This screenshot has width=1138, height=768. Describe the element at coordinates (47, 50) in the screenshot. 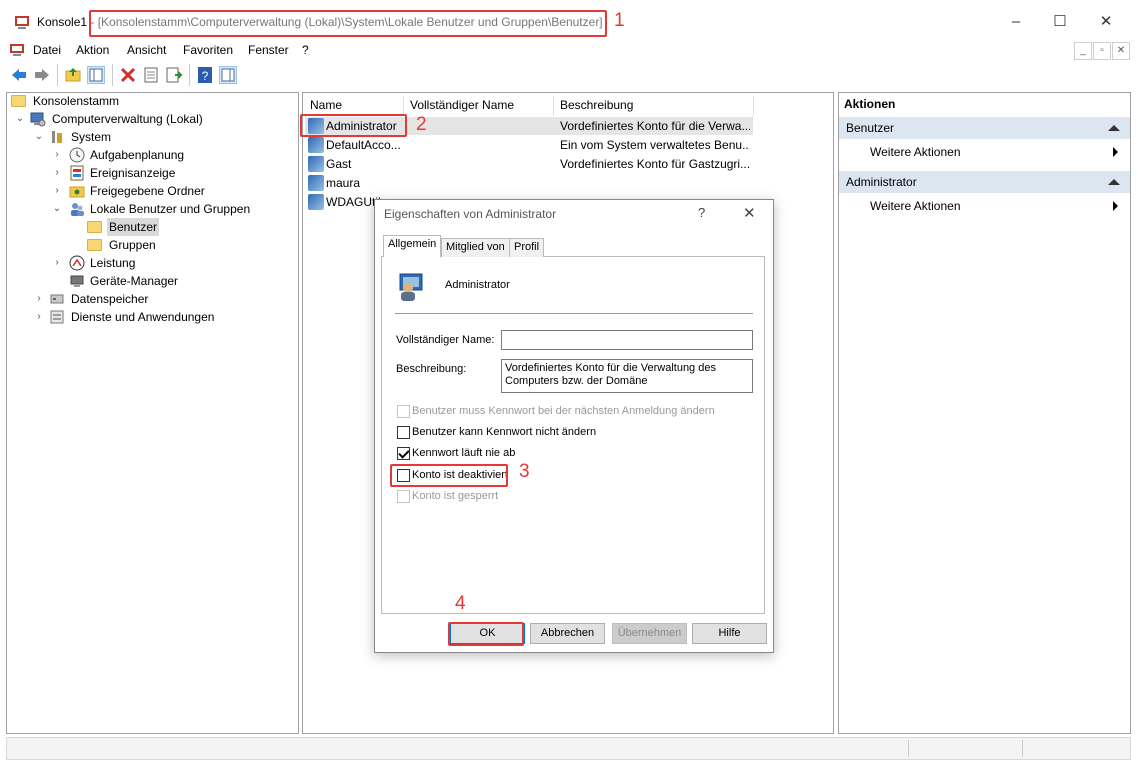

I see `menu-datei: Datei` at that location.